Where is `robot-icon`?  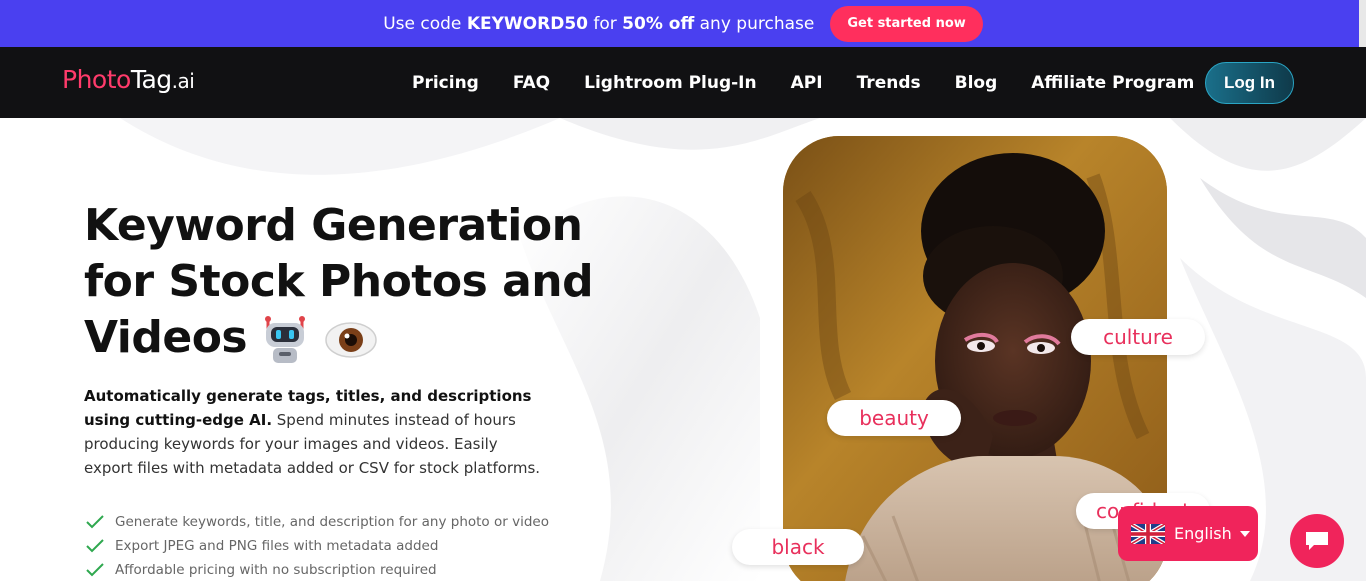 robot-icon is located at coordinates (285, 339).